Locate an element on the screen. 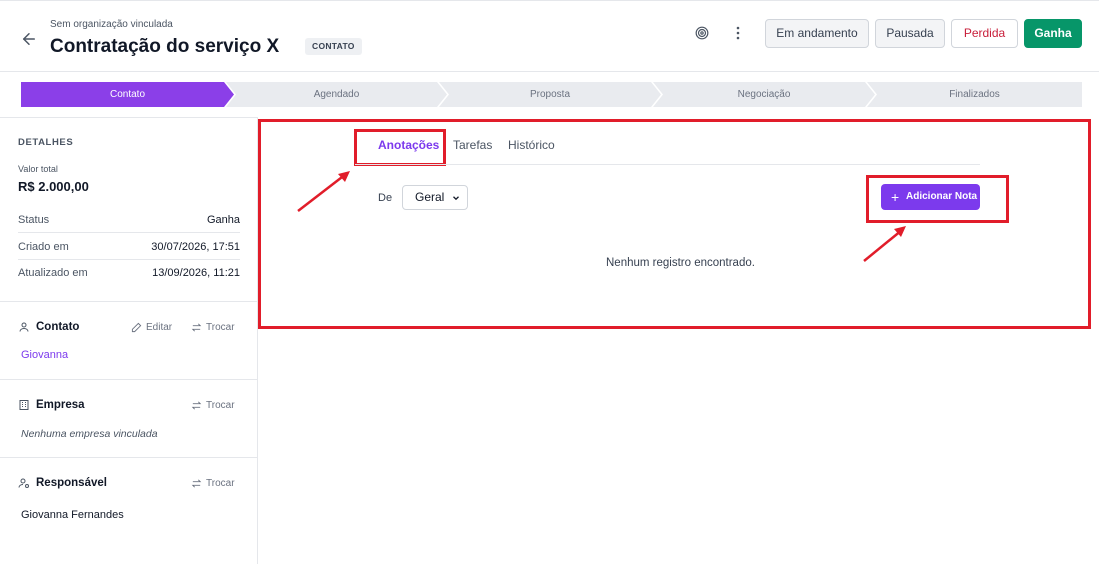 This screenshot has width=1099, height=564. detail-value: 30/07/2026, 17:51 is located at coordinates (195, 247).